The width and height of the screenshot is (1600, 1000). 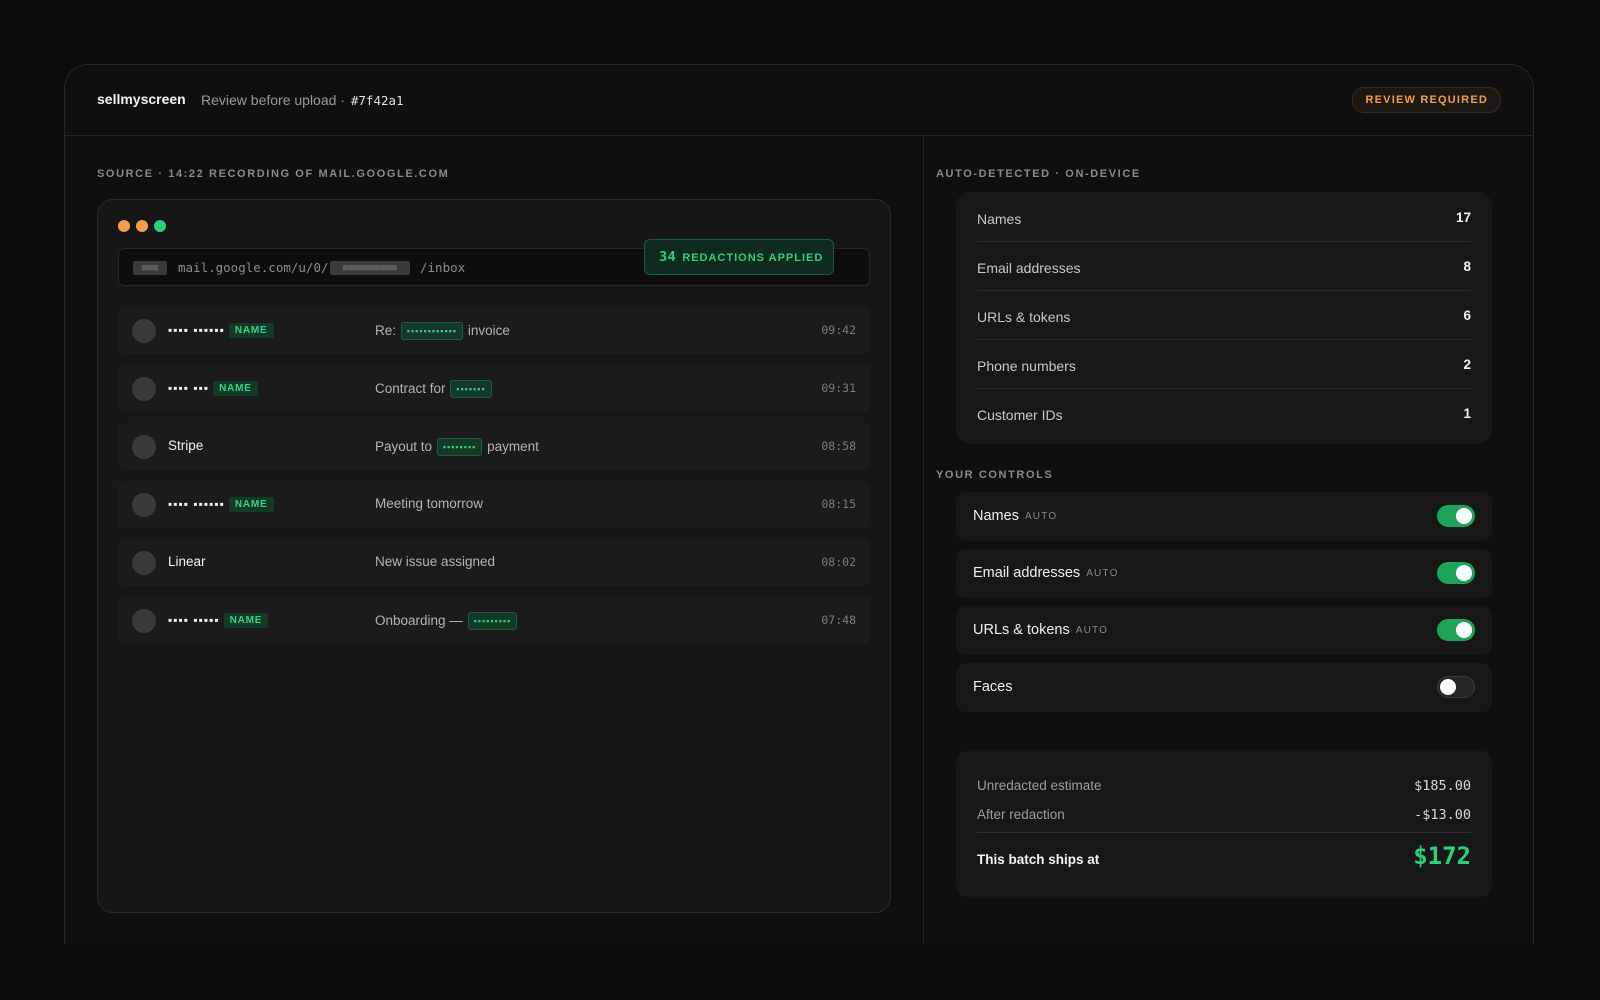 What do you see at coordinates (1021, 630) in the screenshot?
I see `control-name: URLs & tokens` at bounding box center [1021, 630].